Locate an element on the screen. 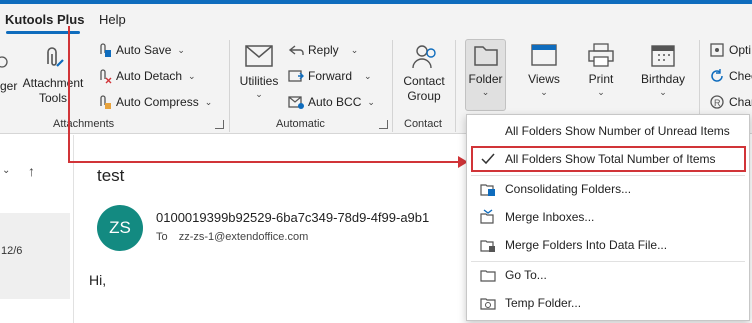 The image size is (752, 323). forward-label: Forward is located at coordinates (330, 76).